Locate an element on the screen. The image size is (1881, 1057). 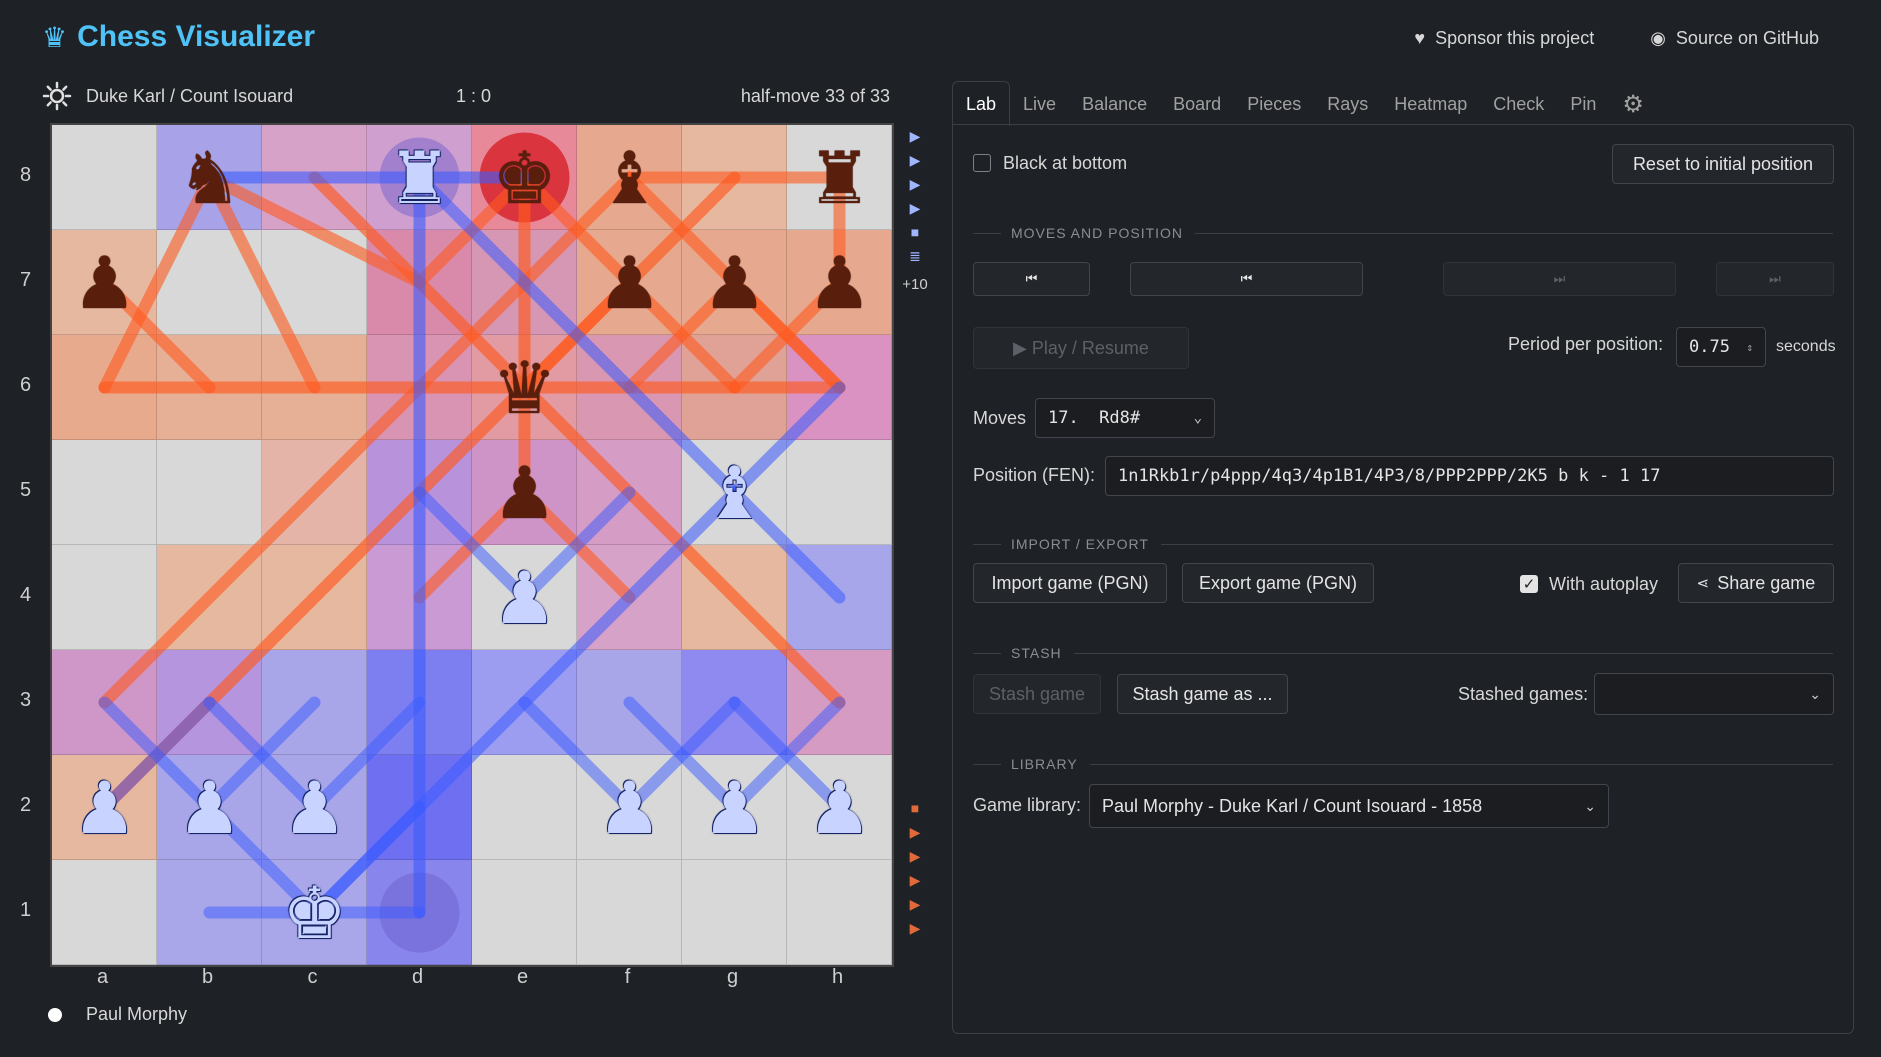
square-g4 is located at coordinates (734, 597).